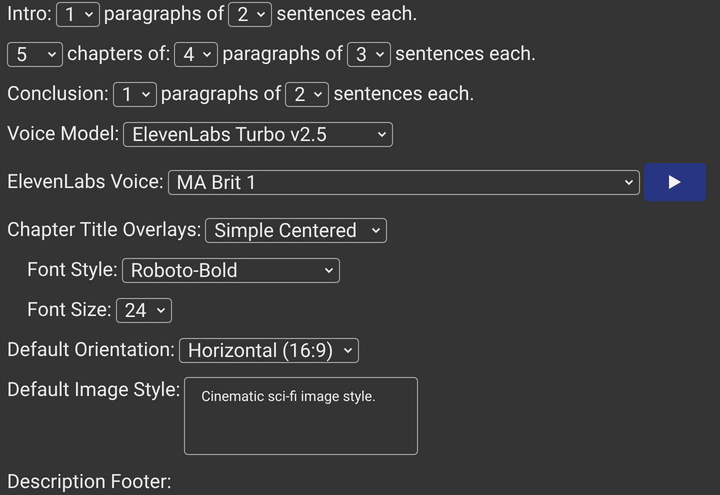 The height and width of the screenshot is (495, 720). I want to click on dropdown: 5, so click(35, 54).